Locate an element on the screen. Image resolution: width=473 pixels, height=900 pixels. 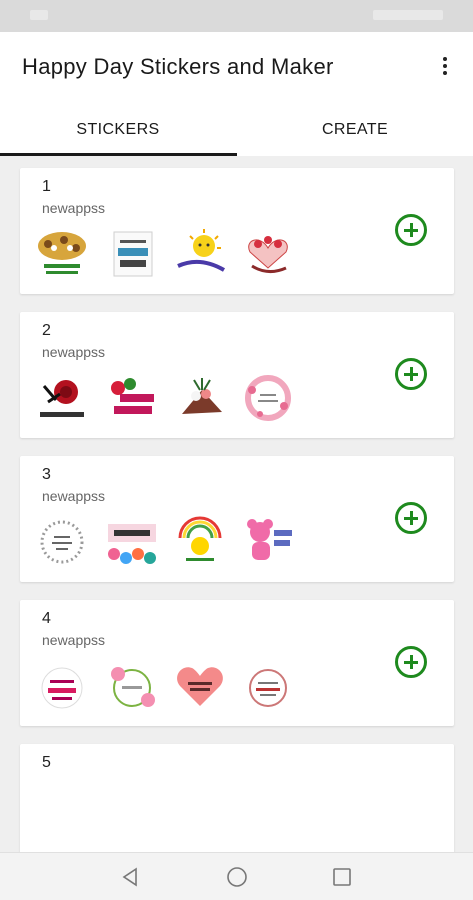
status-bar is located at coordinates (236, 16).